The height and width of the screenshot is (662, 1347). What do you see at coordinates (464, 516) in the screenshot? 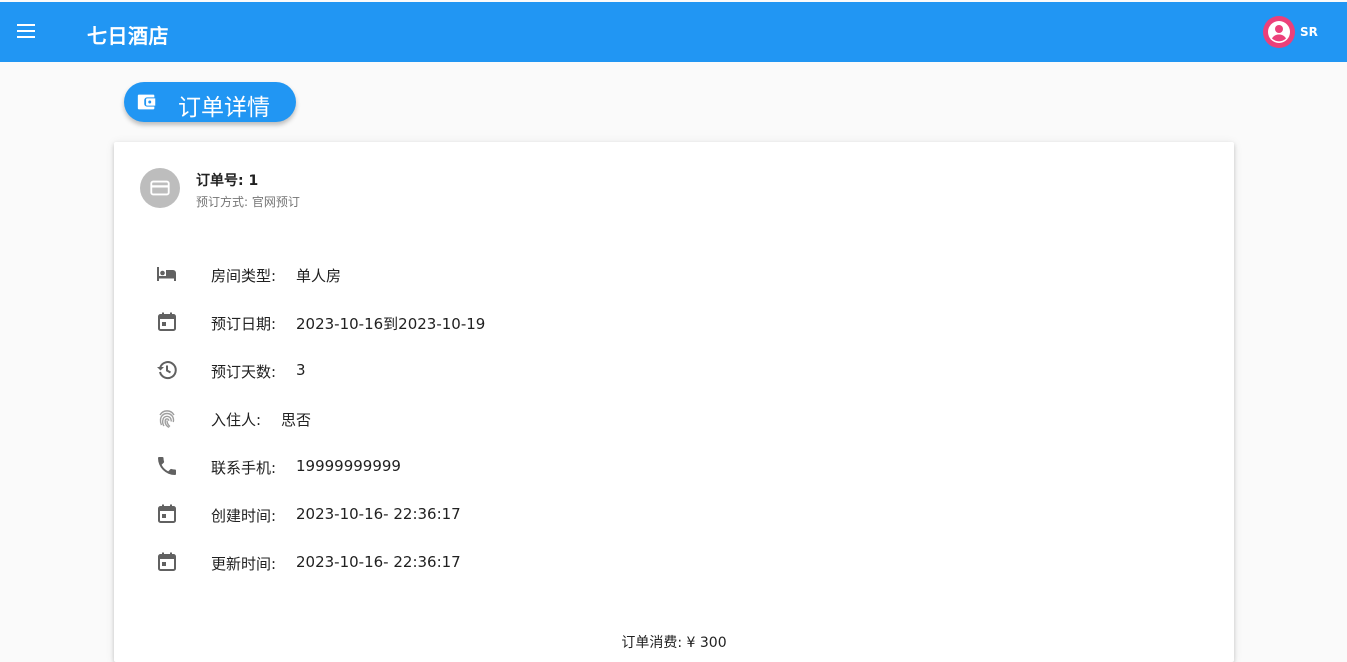
I see `detail-created-at: 创建时间: 2023-10-16- 22:36:17` at bounding box center [464, 516].